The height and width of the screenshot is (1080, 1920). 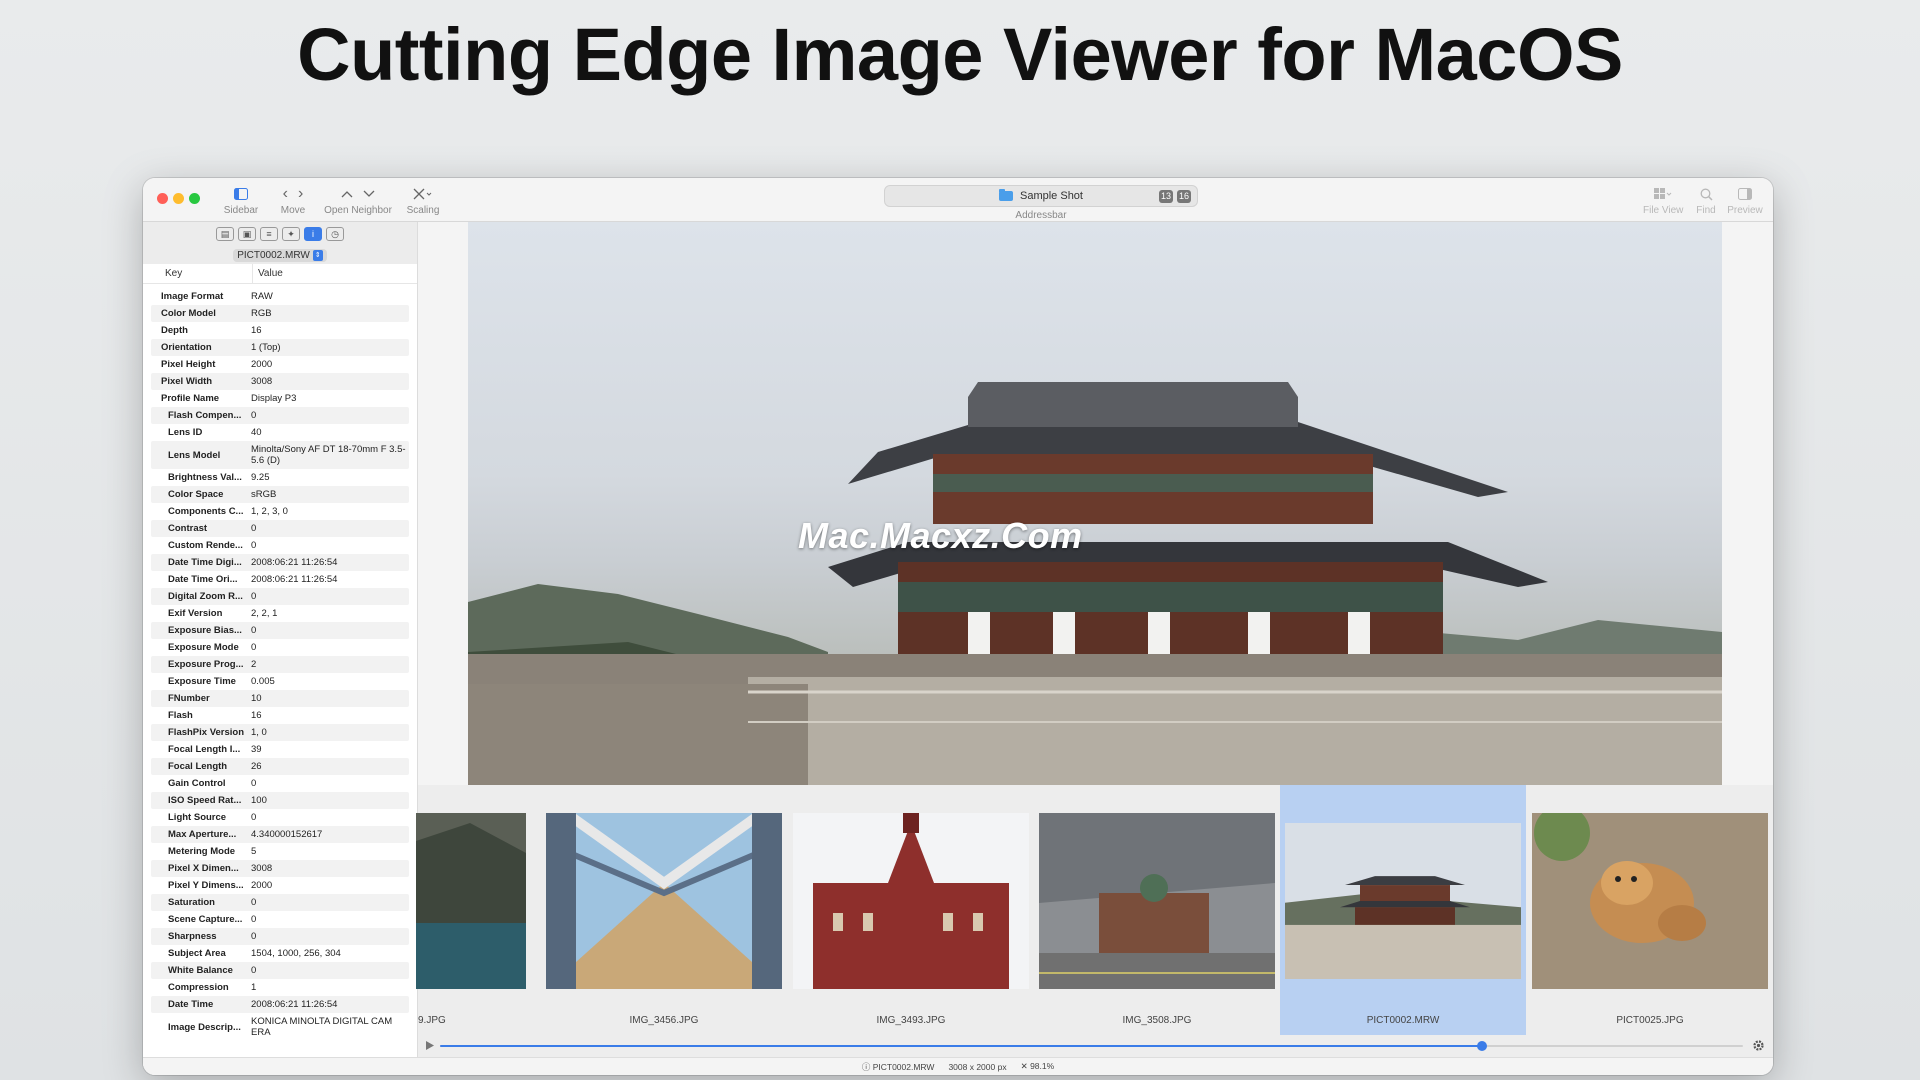 What do you see at coordinates (280, 851) in the screenshot?
I see `metadata-row: Metering Mode 5` at bounding box center [280, 851].